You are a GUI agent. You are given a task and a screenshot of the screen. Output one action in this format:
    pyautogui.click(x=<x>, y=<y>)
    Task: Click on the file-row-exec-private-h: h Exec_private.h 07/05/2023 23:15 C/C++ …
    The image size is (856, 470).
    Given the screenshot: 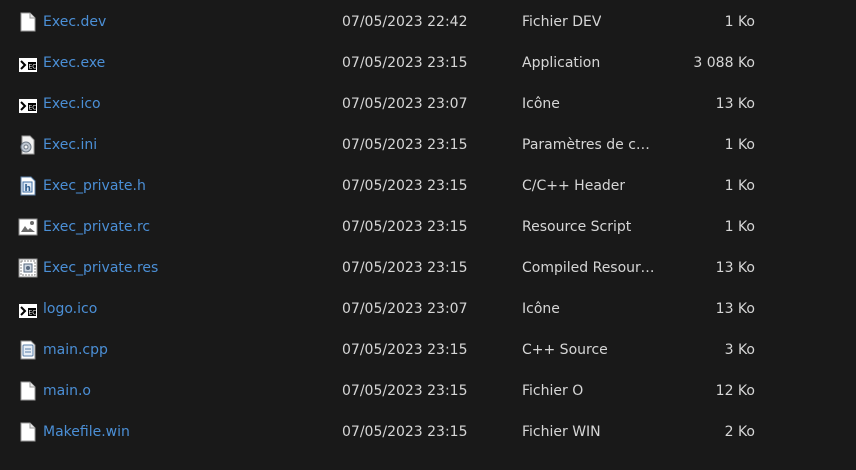 What is the action you would take?
    pyautogui.click(x=428, y=185)
    